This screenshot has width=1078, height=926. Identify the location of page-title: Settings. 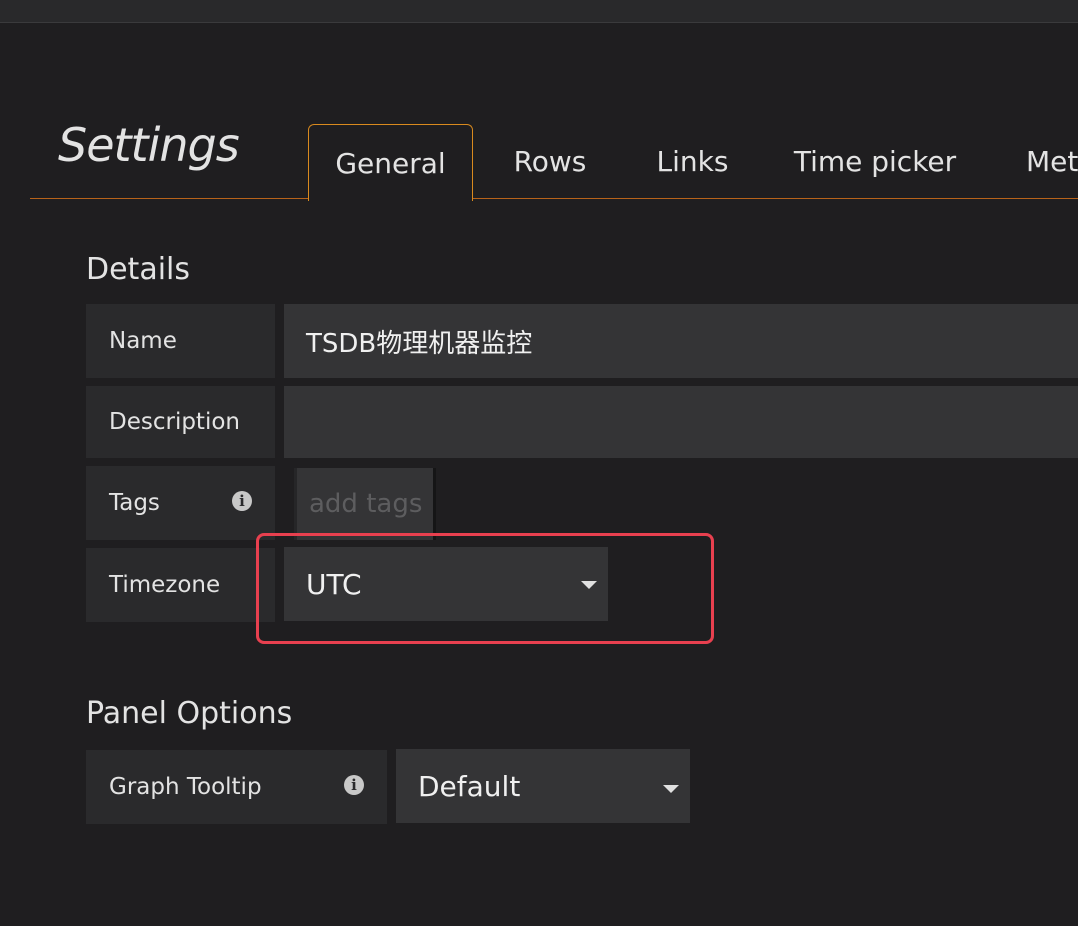
(149, 145).